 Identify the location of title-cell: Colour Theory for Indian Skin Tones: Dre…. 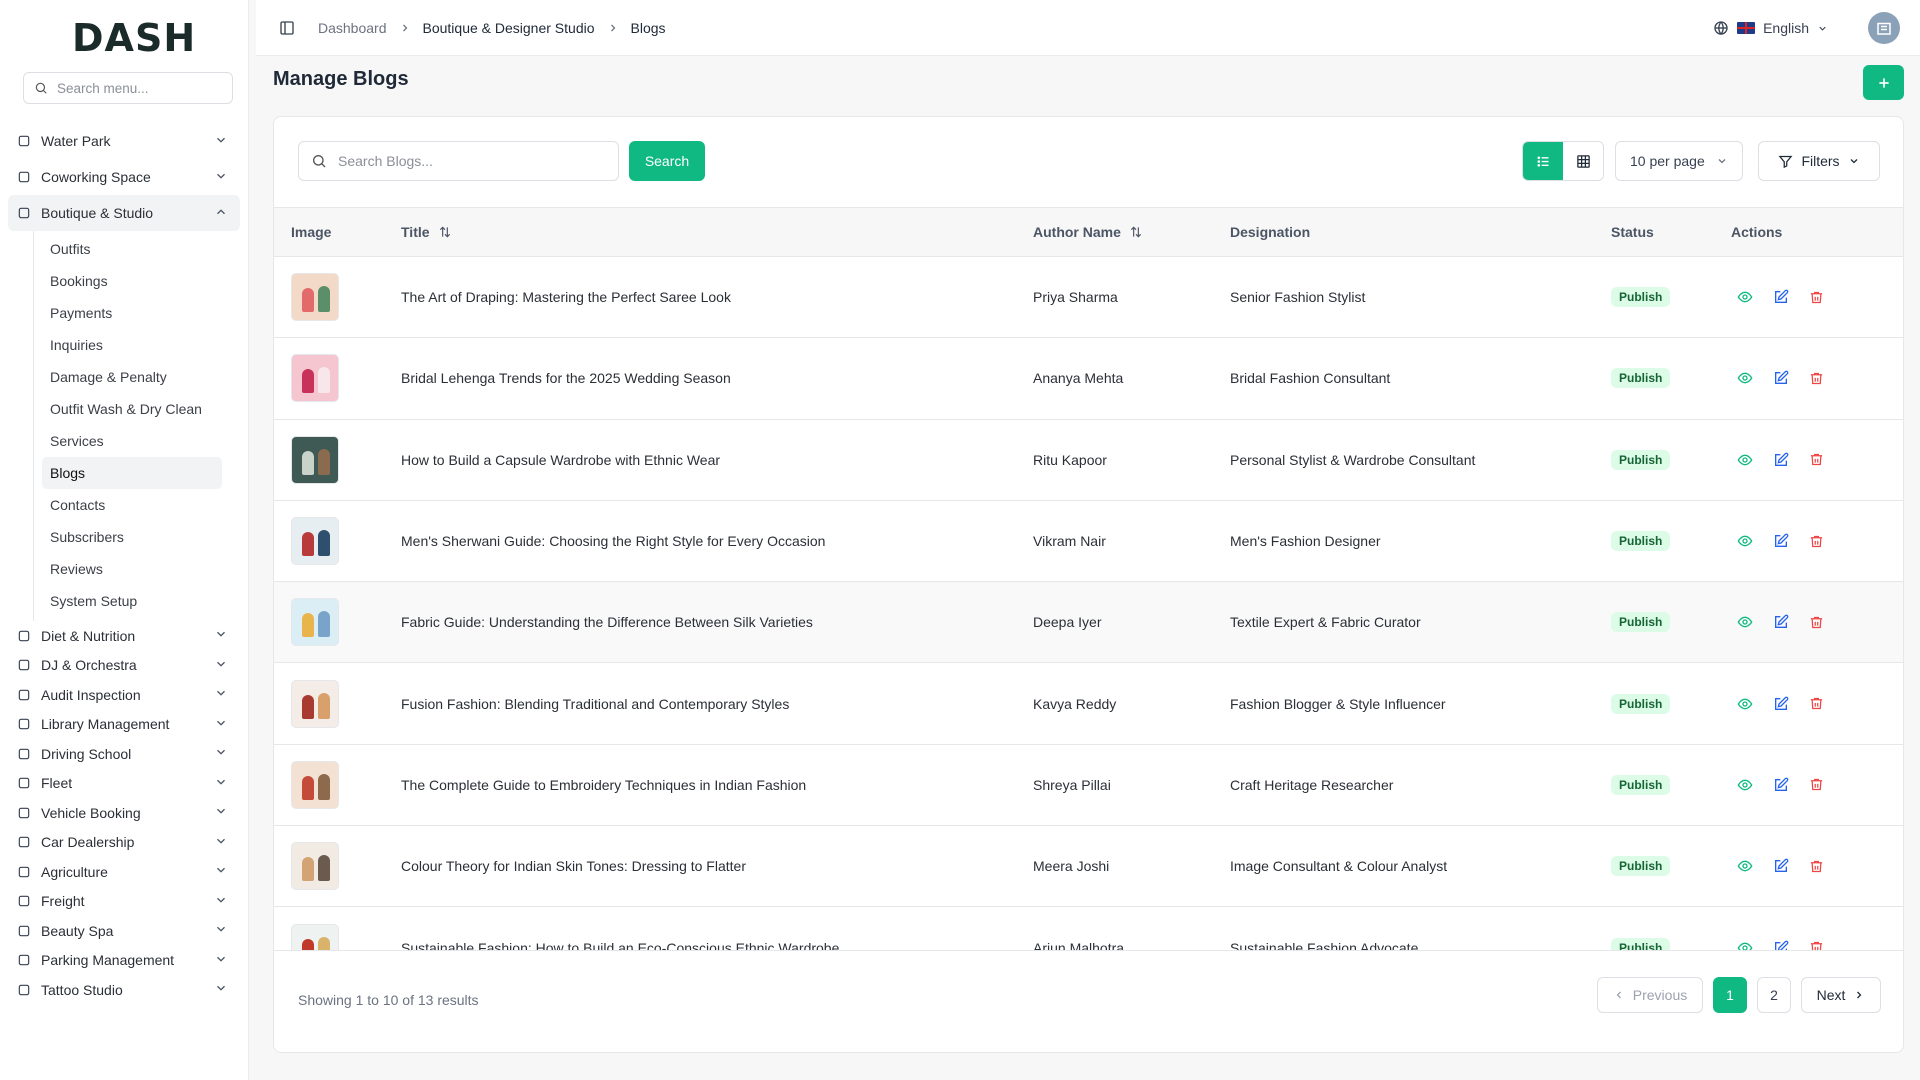
(573, 866).